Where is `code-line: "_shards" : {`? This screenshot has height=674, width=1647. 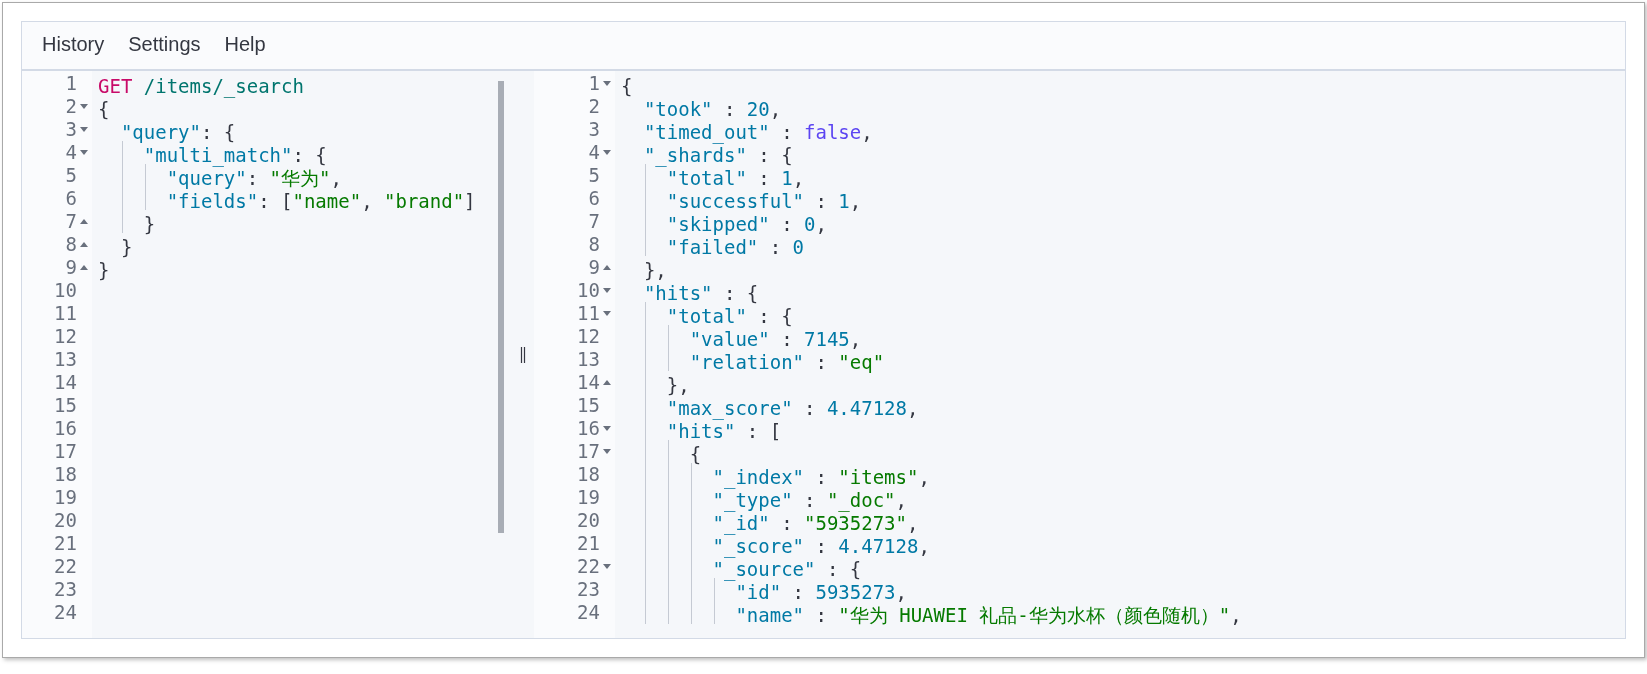 code-line: "_shards" : { is located at coordinates (717, 155).